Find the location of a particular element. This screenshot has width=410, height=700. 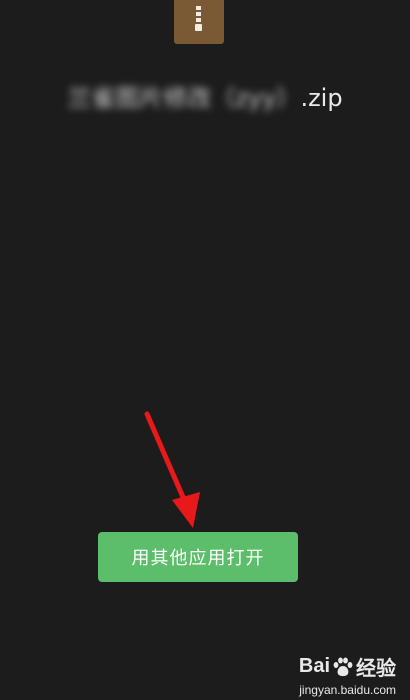

watermark-site: jingyan.baidu.com is located at coordinates (347, 690).